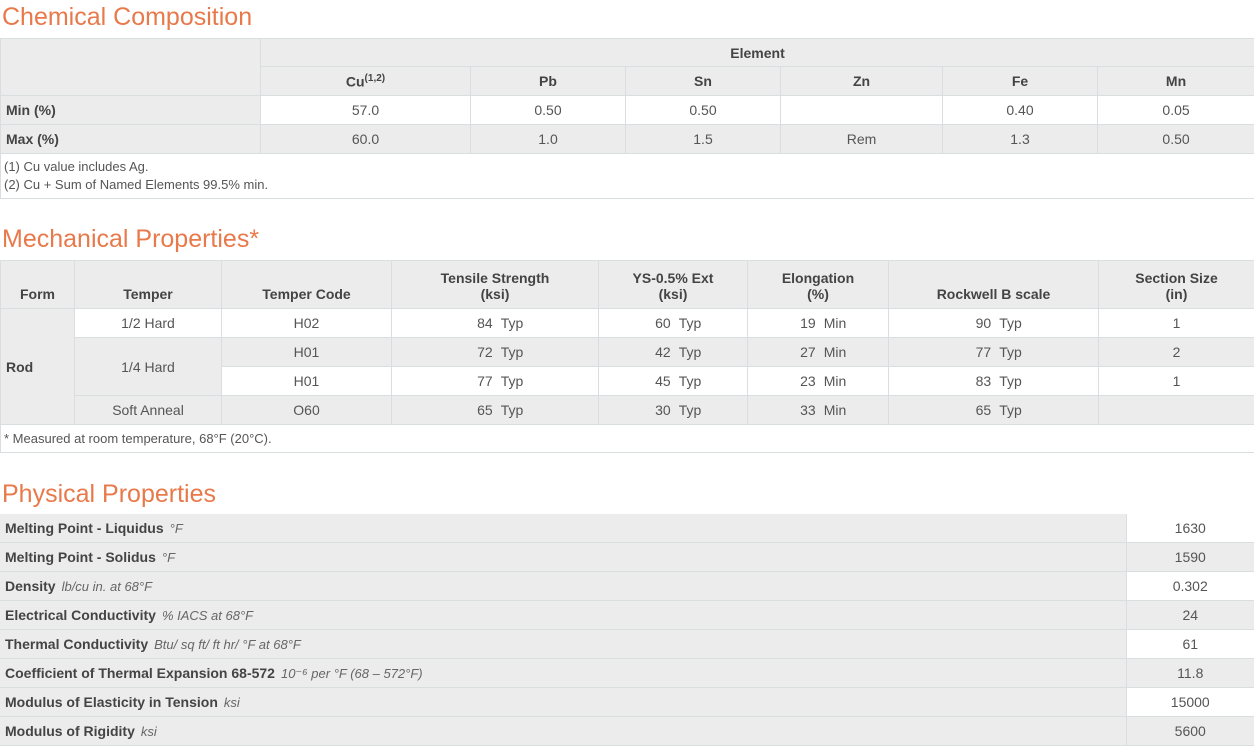  I want to click on chem-corner-cell, so click(130, 67).